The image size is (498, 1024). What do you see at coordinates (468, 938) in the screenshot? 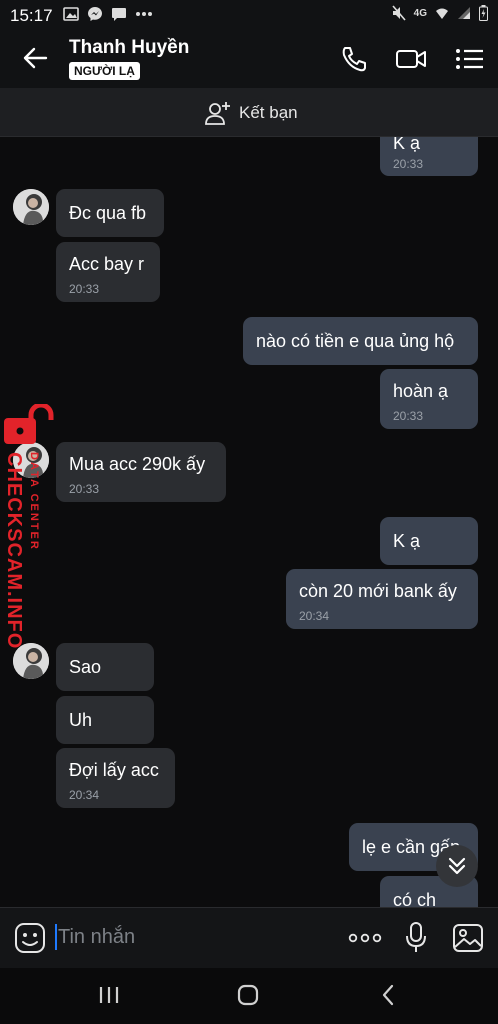
I see `image-gallery-icon` at bounding box center [468, 938].